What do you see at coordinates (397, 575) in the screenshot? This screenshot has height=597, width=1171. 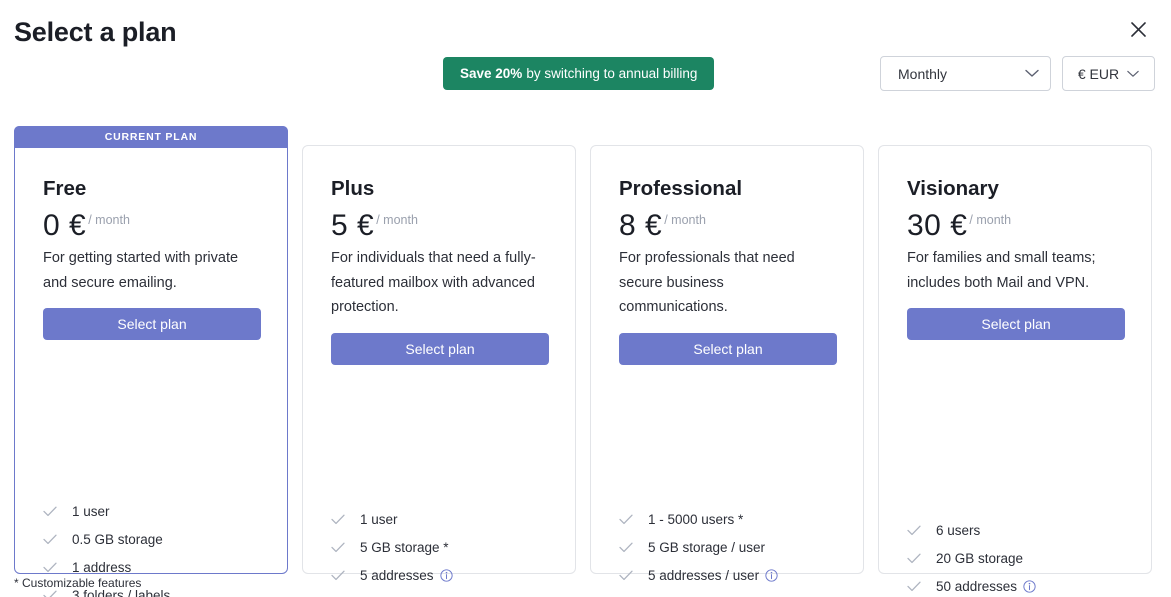 I see `feature-label: 5 addresses` at bounding box center [397, 575].